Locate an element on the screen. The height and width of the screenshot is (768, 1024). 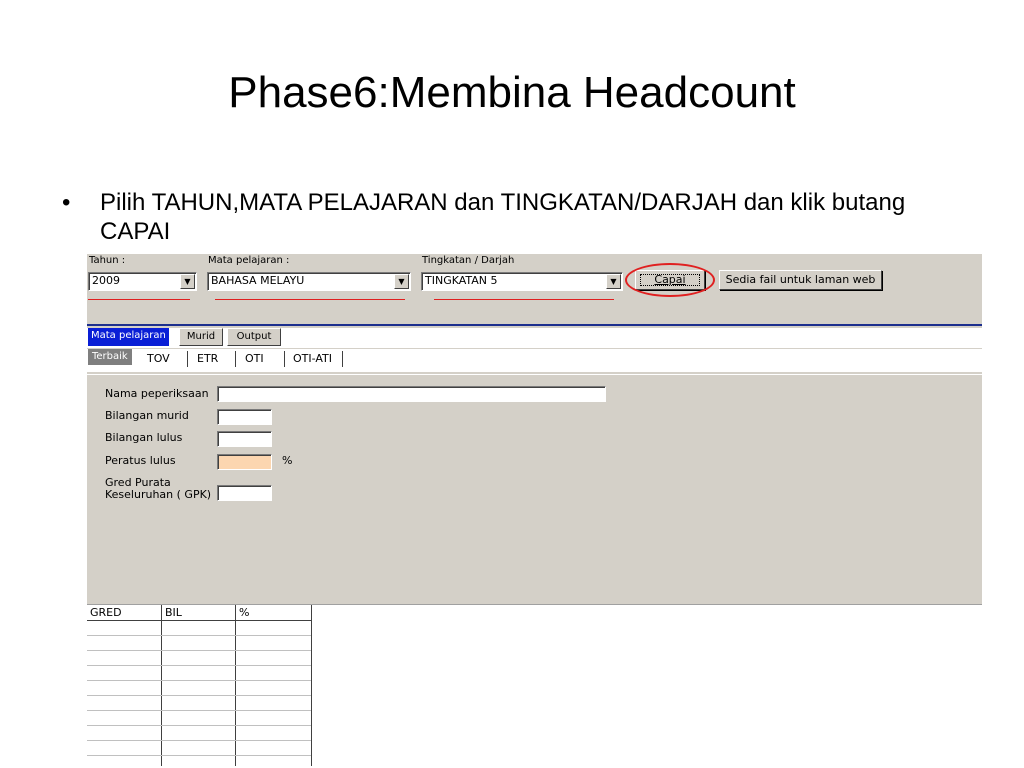
sedia-fail-label: Sedia fail untuk laman web is located at coordinates (800, 279).